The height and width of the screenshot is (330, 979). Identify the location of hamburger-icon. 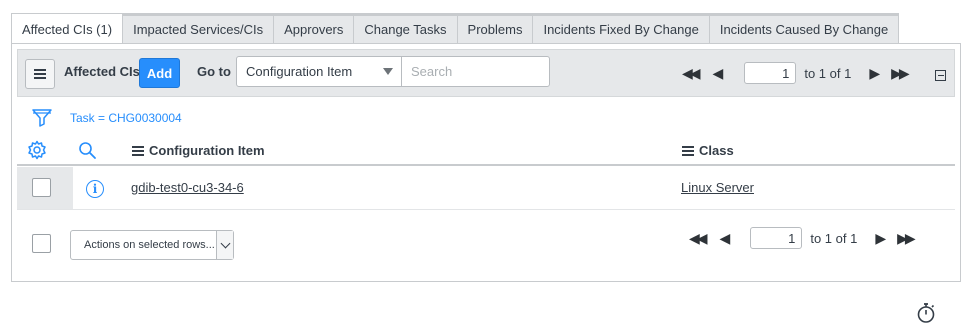
(40, 74).